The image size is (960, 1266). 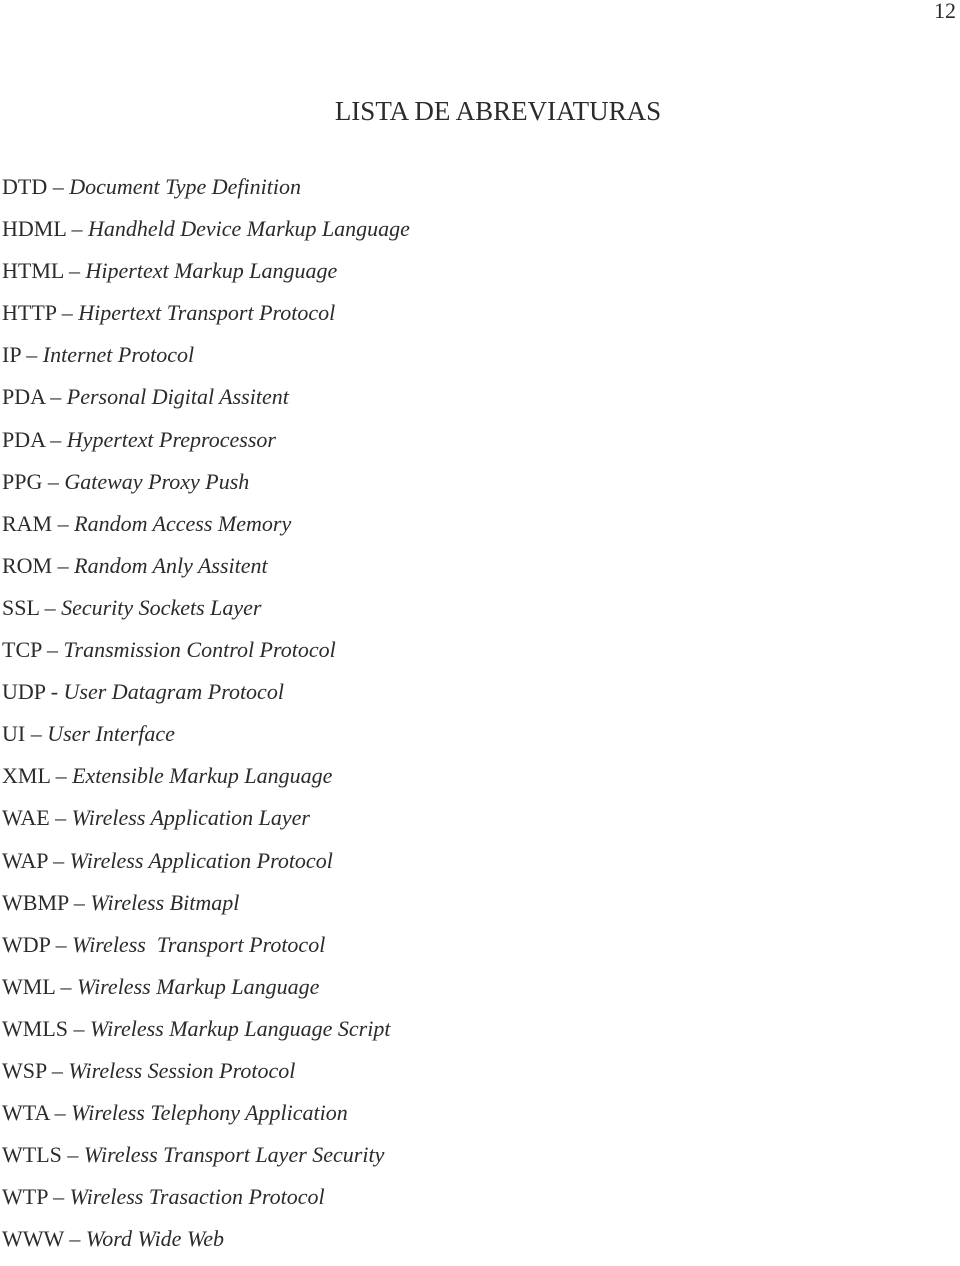 I want to click on abbreviation-item: WTP – Wireless Trasaction Protocol, so click(x=206, y=1203).